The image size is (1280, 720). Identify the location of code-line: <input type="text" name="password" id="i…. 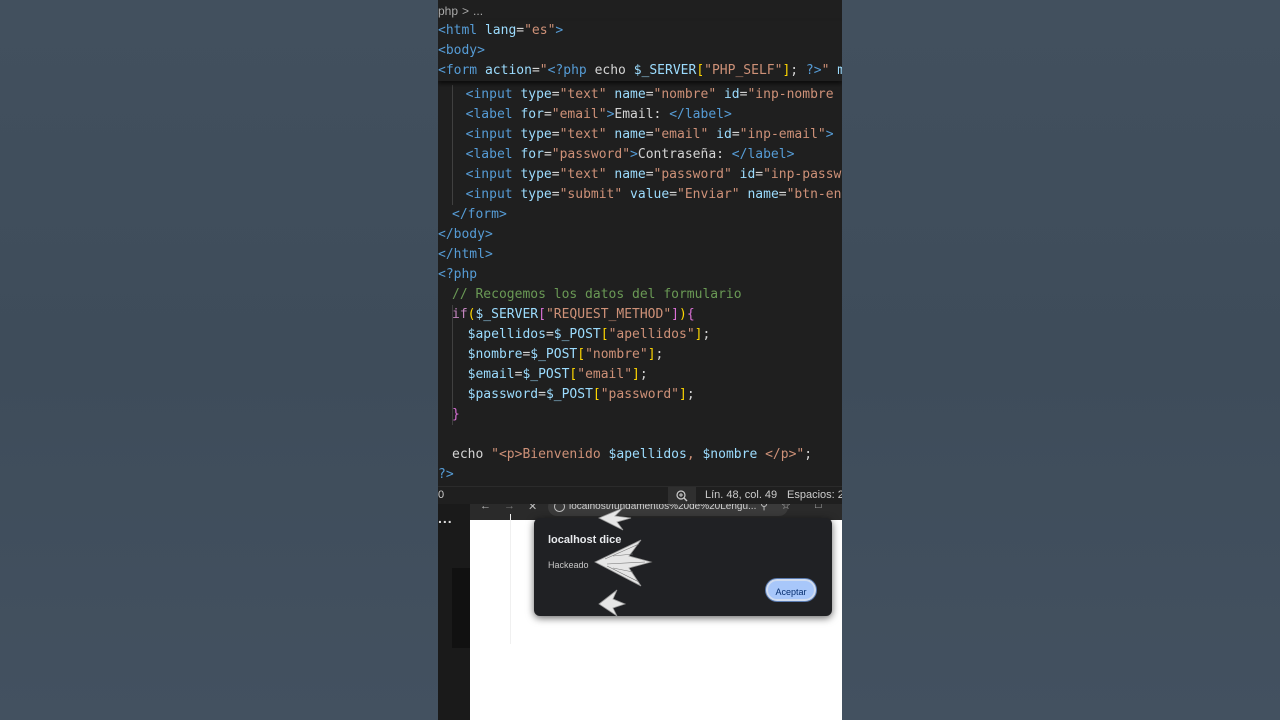
(646, 175).